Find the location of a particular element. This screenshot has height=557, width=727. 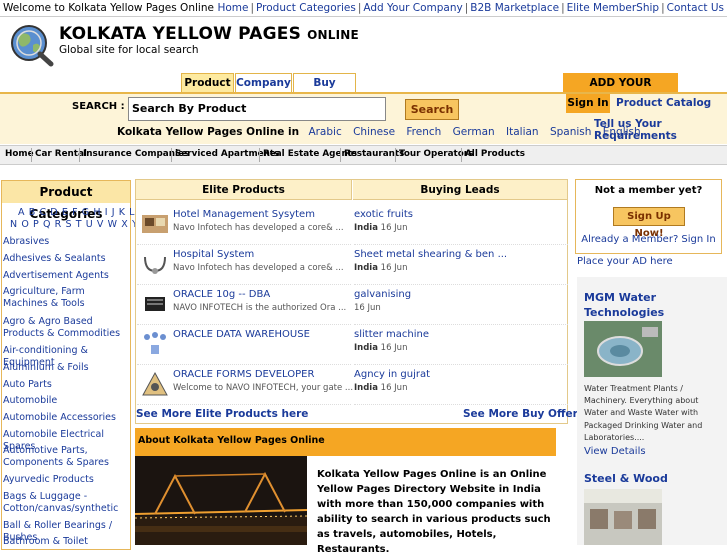

water-treatment-photo is located at coordinates (623, 349).